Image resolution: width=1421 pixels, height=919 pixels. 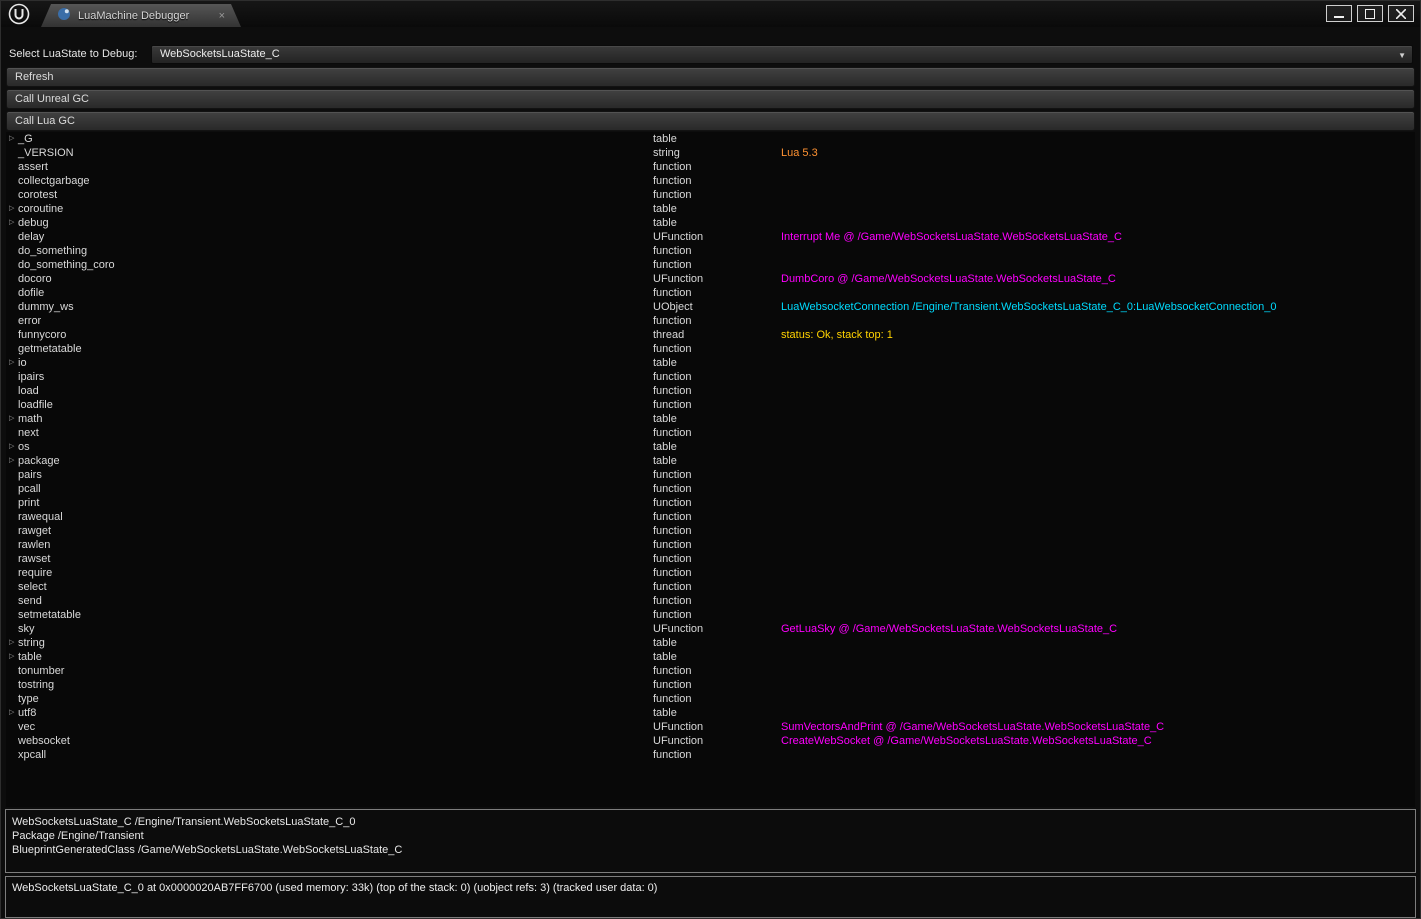 What do you see at coordinates (782, 54) in the screenshot?
I see `luastate-dropdown: WebSocketsLuaState_C ▼` at bounding box center [782, 54].